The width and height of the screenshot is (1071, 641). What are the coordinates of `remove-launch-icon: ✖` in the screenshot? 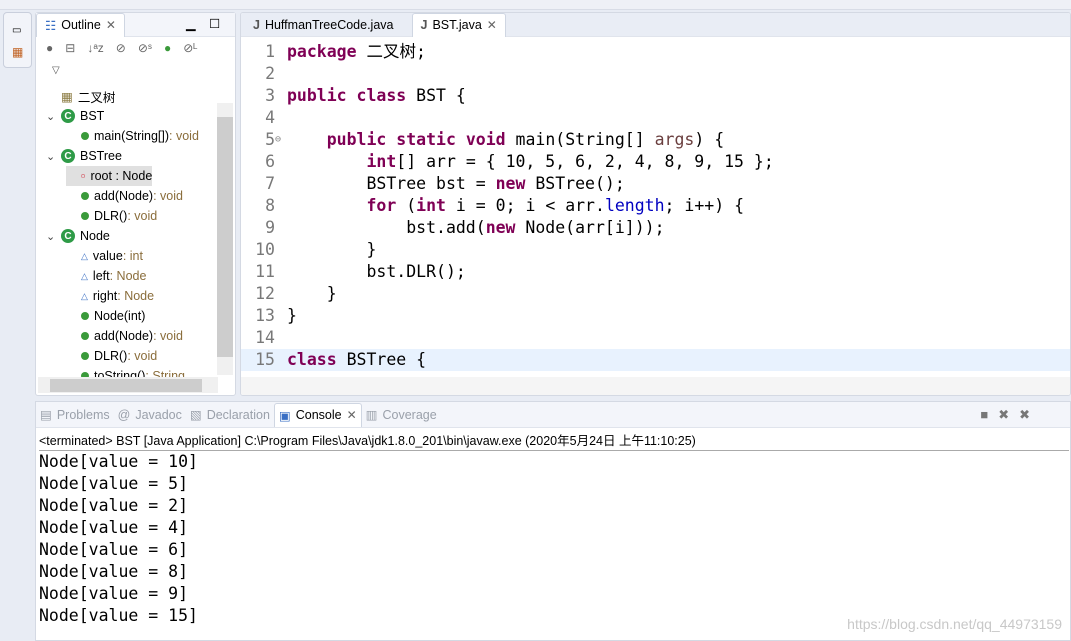 It's located at (1003, 415).